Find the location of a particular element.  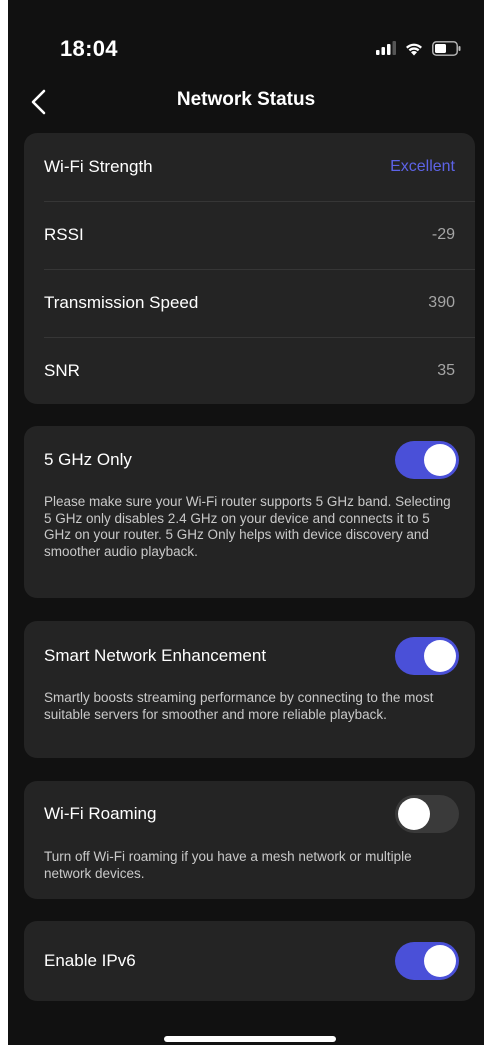

five-ghz-toggle is located at coordinates (427, 460).